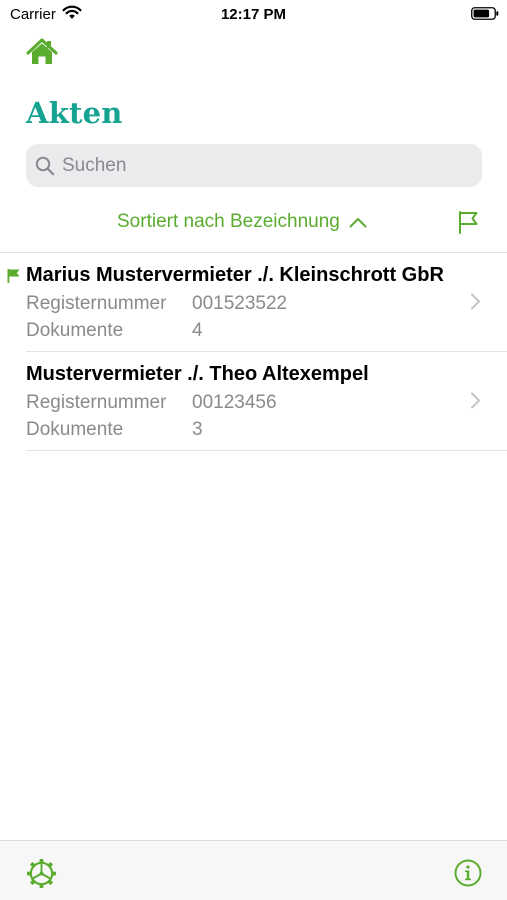 This screenshot has width=507, height=900. I want to click on search-icon, so click(45, 166).